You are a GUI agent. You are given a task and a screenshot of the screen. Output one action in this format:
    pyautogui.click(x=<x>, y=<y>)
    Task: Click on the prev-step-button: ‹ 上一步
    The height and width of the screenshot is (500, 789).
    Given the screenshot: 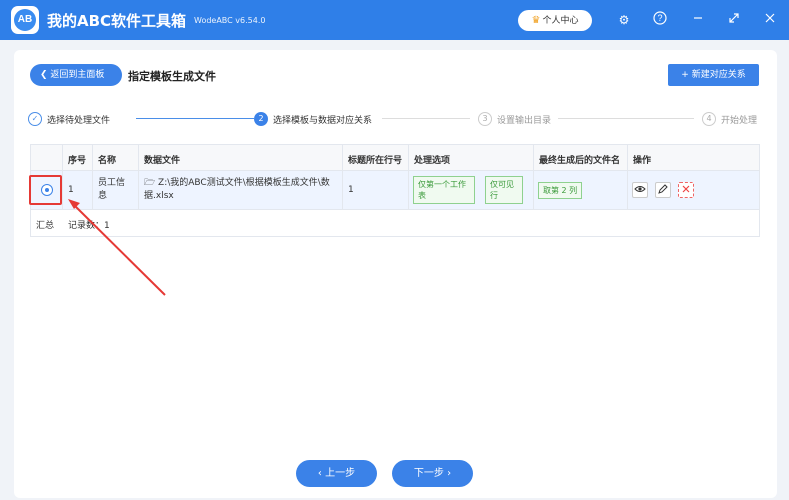 What is the action you would take?
    pyautogui.click(x=336, y=473)
    